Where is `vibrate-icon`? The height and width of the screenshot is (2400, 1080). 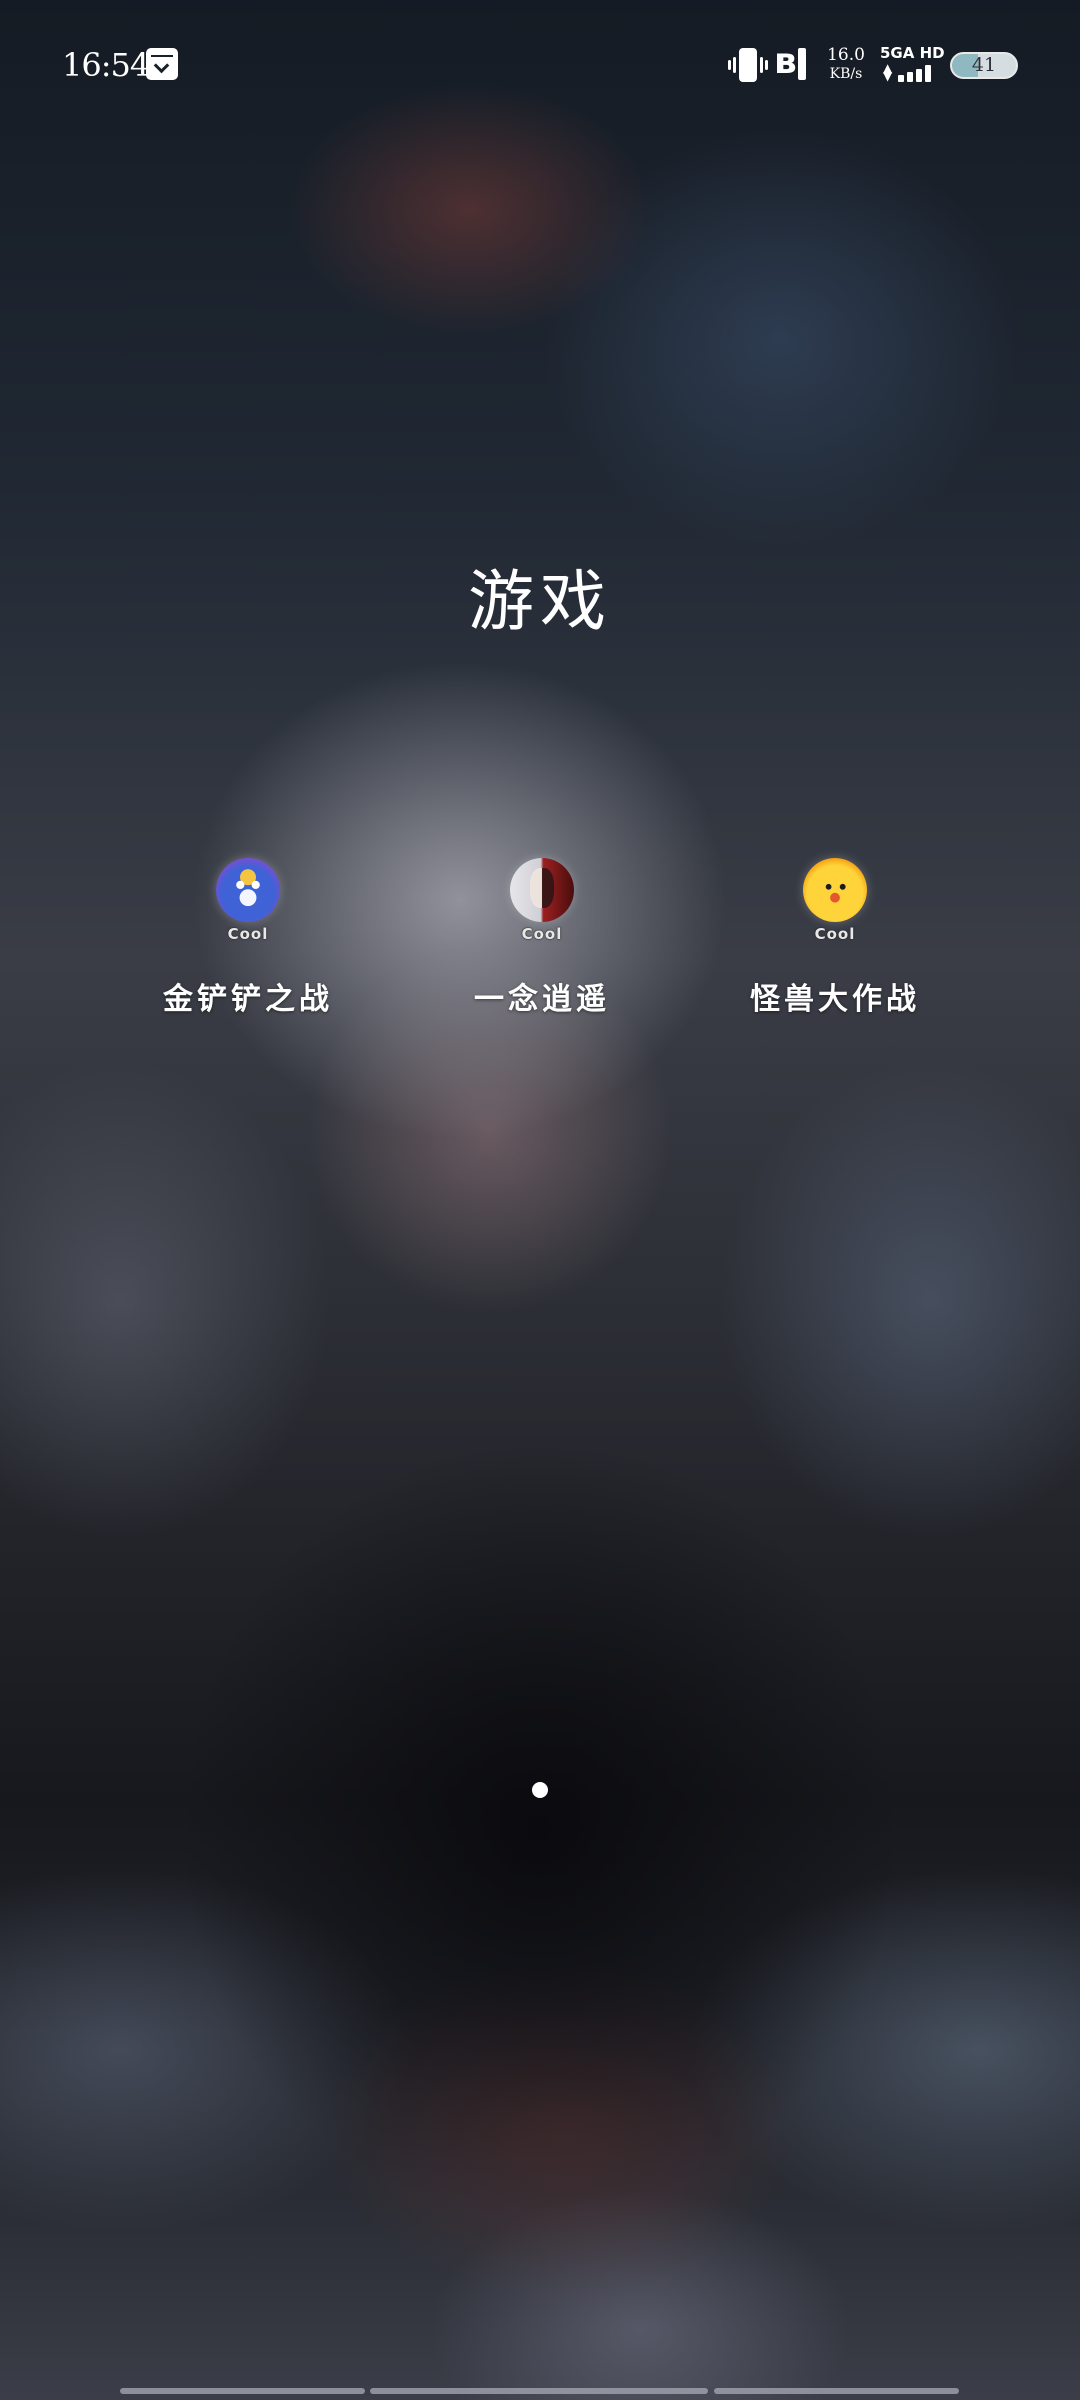 vibrate-icon is located at coordinates (748, 65).